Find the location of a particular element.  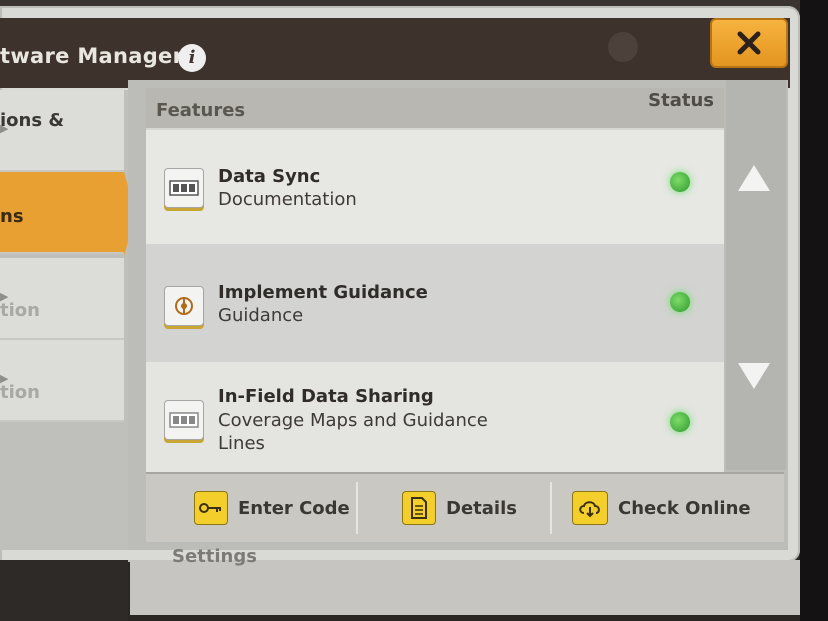

document-icon is located at coordinates (419, 508).